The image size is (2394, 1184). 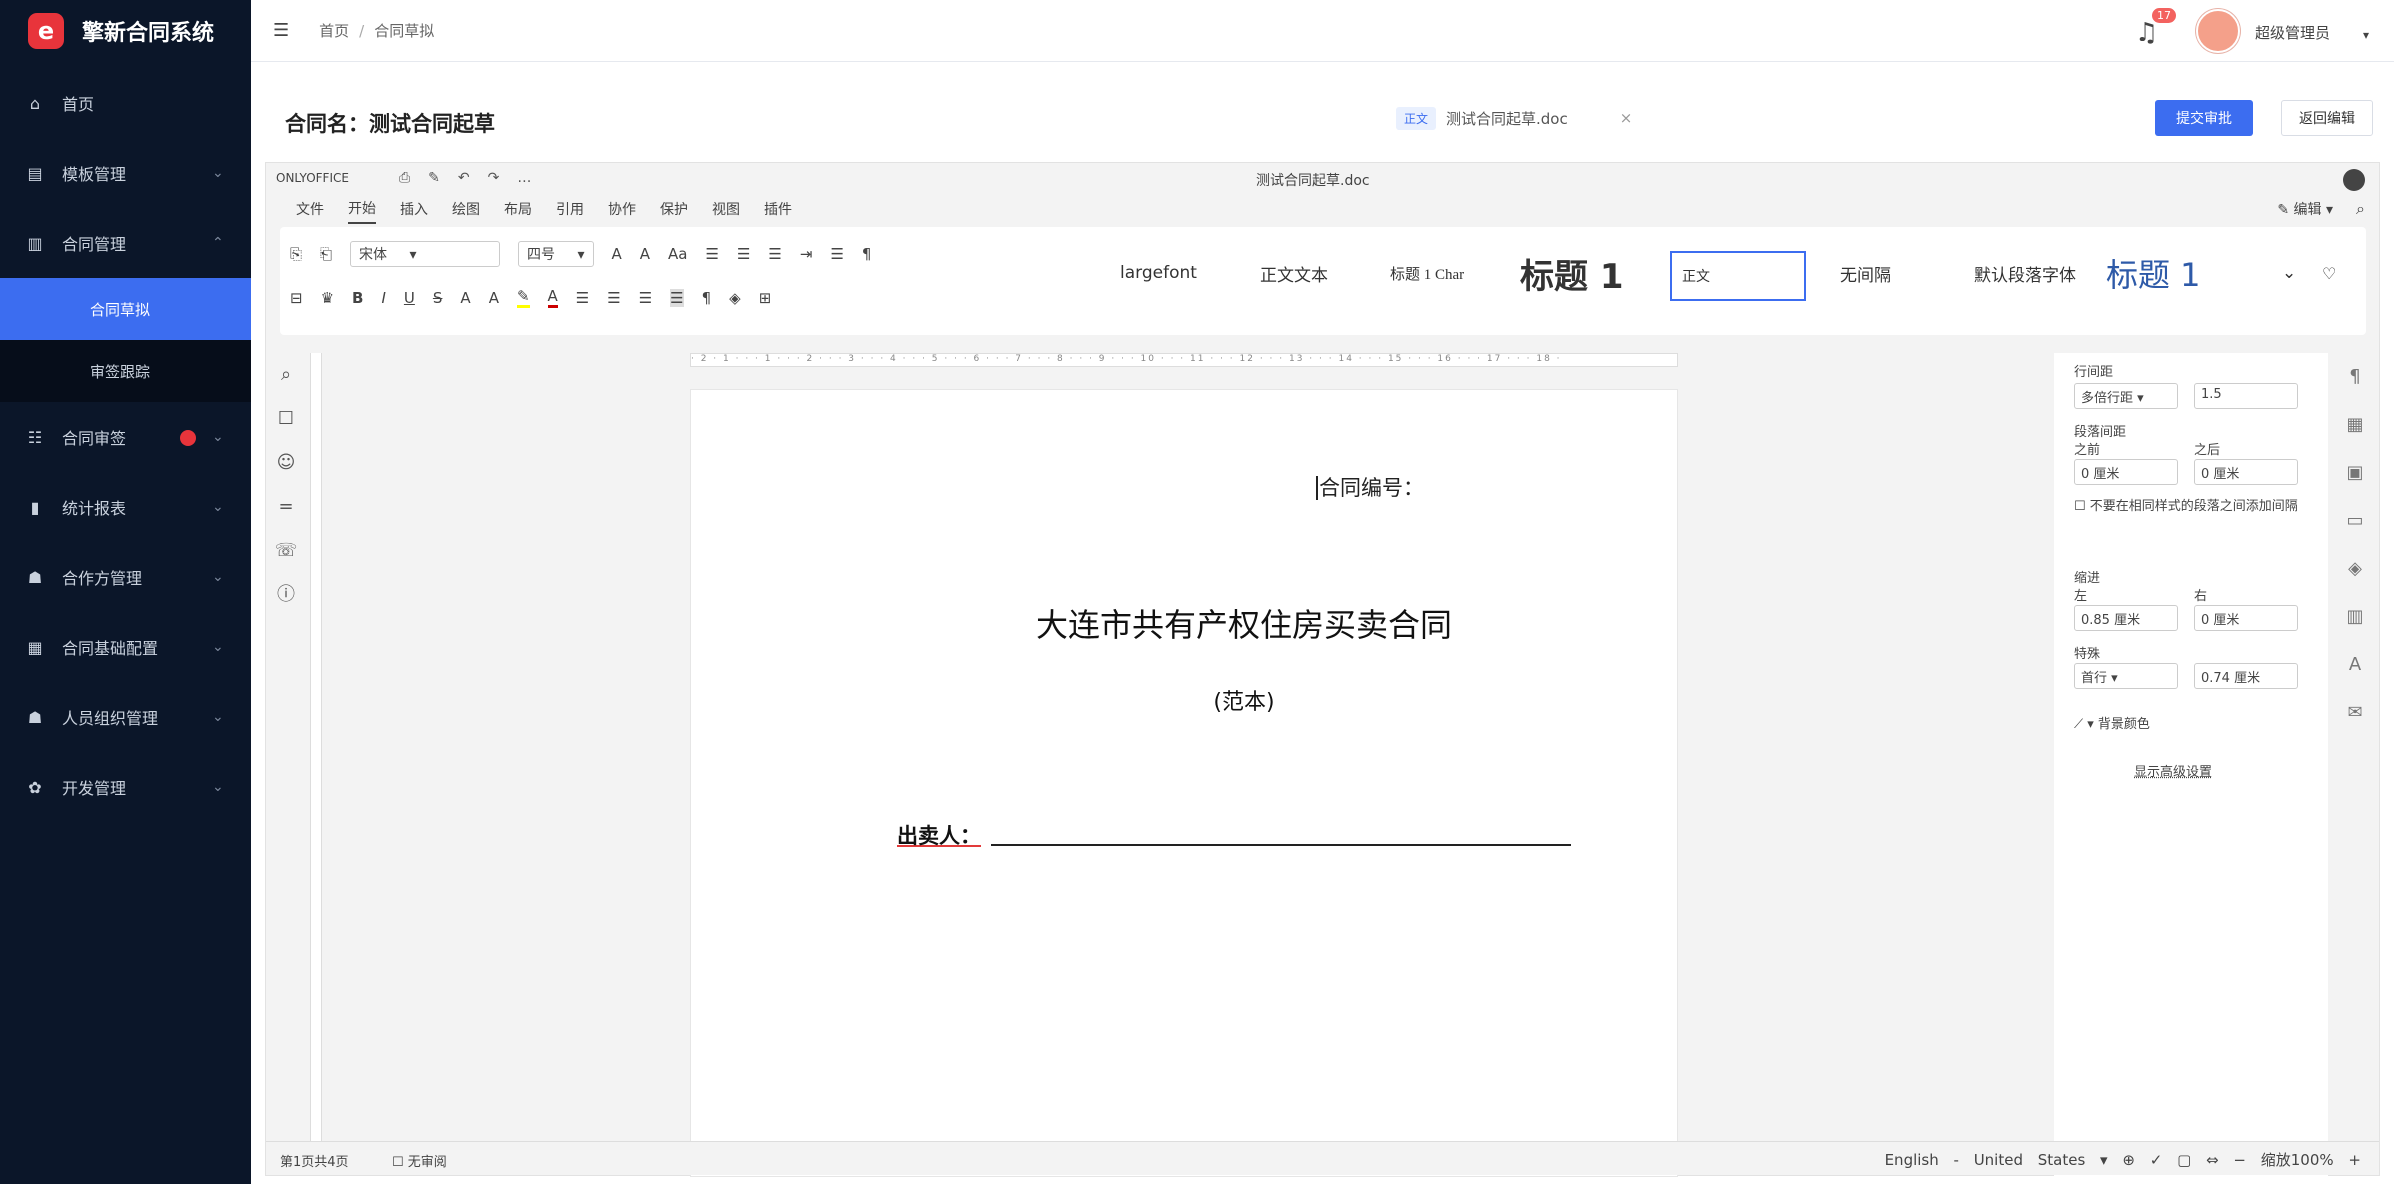 What do you see at coordinates (1985, 1160) in the screenshot?
I see `language-select: English - United States` at bounding box center [1985, 1160].